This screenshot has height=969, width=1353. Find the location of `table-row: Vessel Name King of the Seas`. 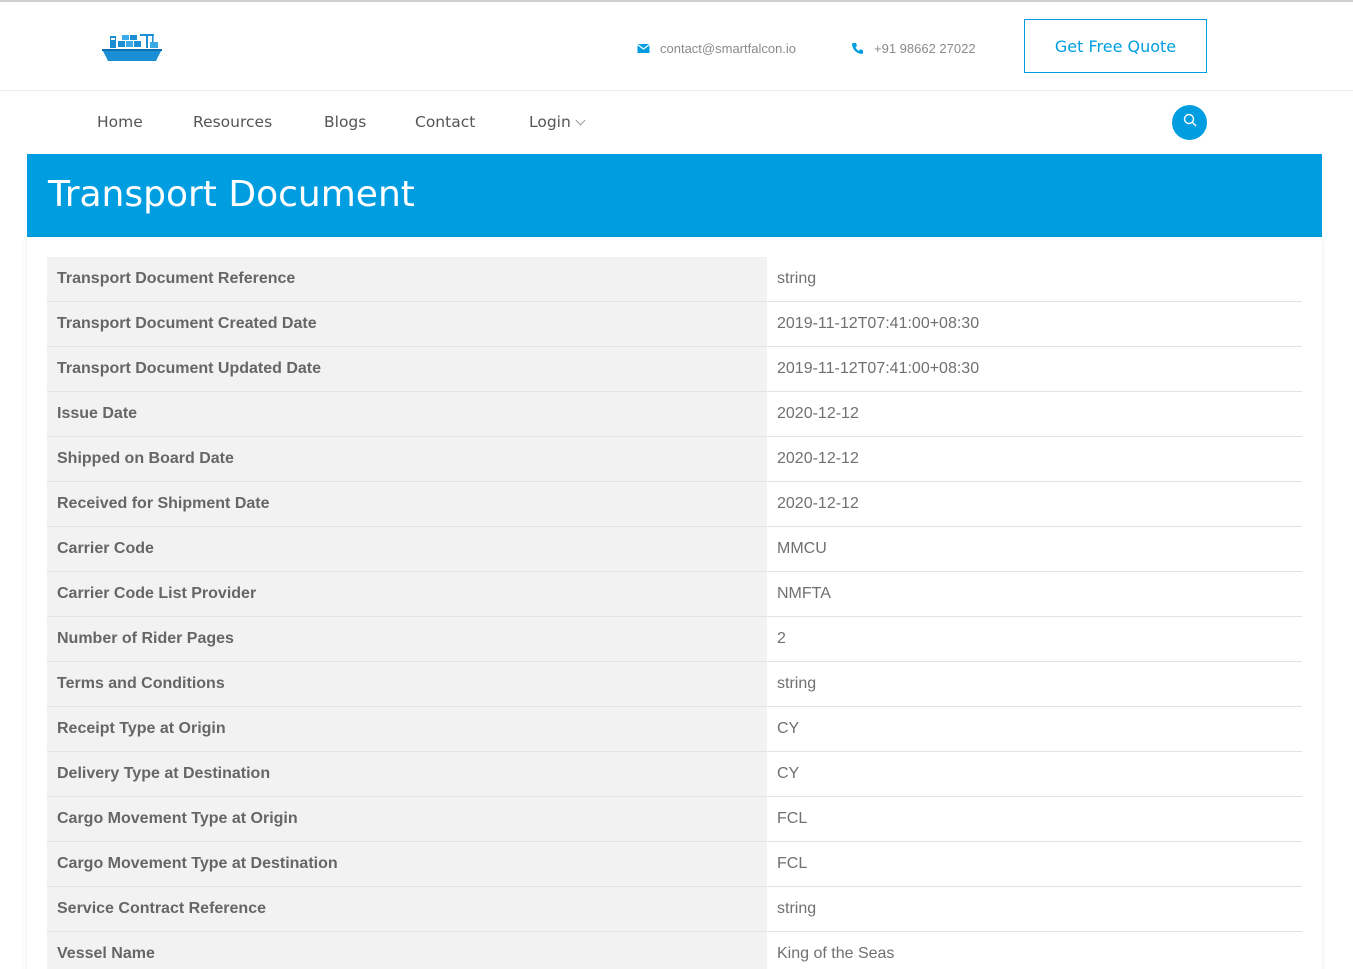

table-row: Vessel Name King of the Seas is located at coordinates (674, 950).